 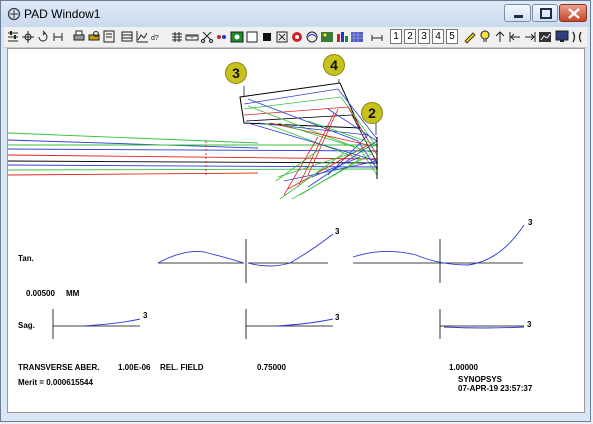 I want to click on crosshair-icon, so click(x=28, y=37).